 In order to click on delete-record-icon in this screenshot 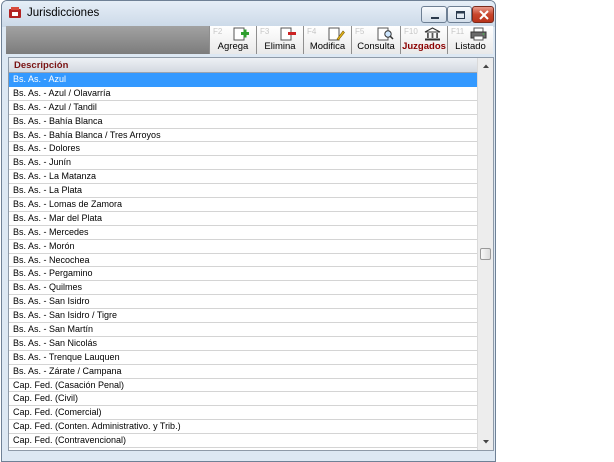, I will do `click(288, 34)`.